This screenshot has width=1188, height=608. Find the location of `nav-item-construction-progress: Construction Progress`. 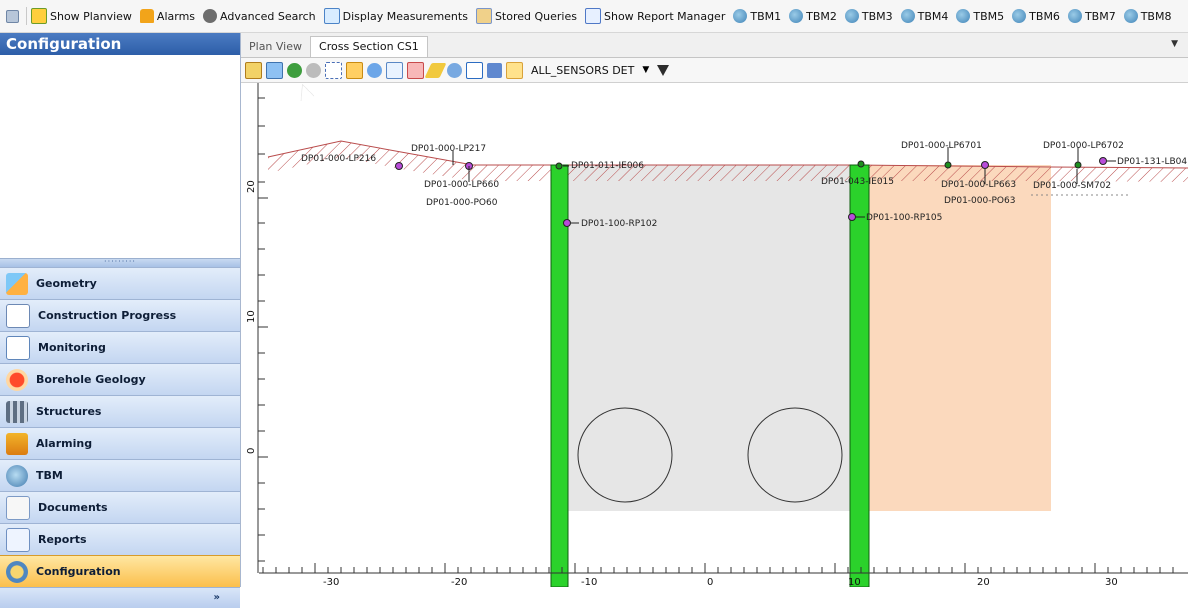

nav-item-construction-progress: Construction Progress is located at coordinates (120, 315).